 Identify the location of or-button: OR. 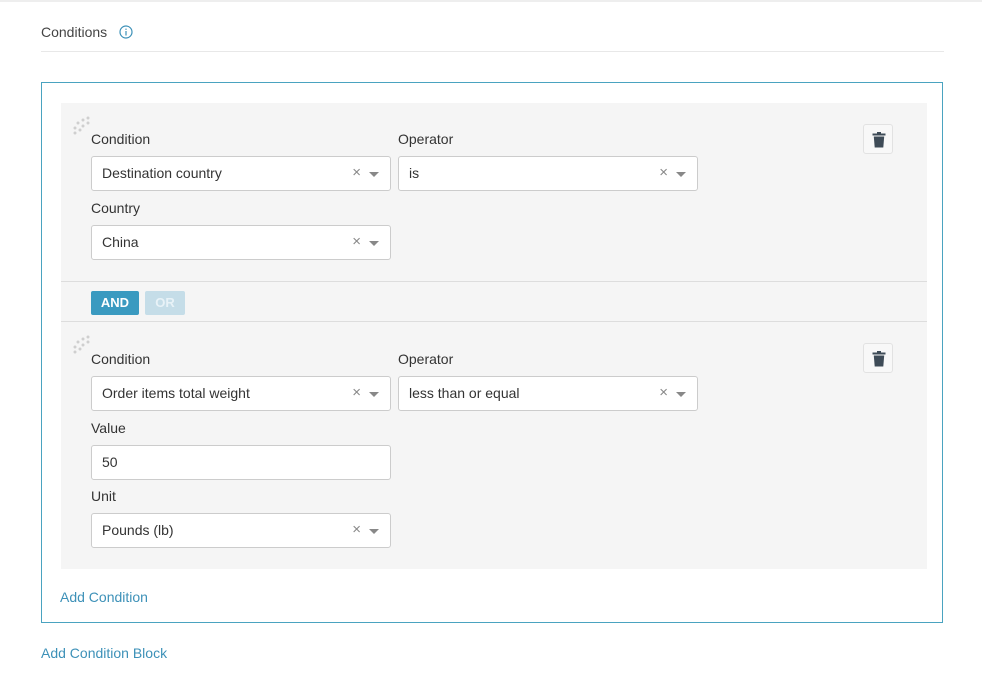
(165, 303).